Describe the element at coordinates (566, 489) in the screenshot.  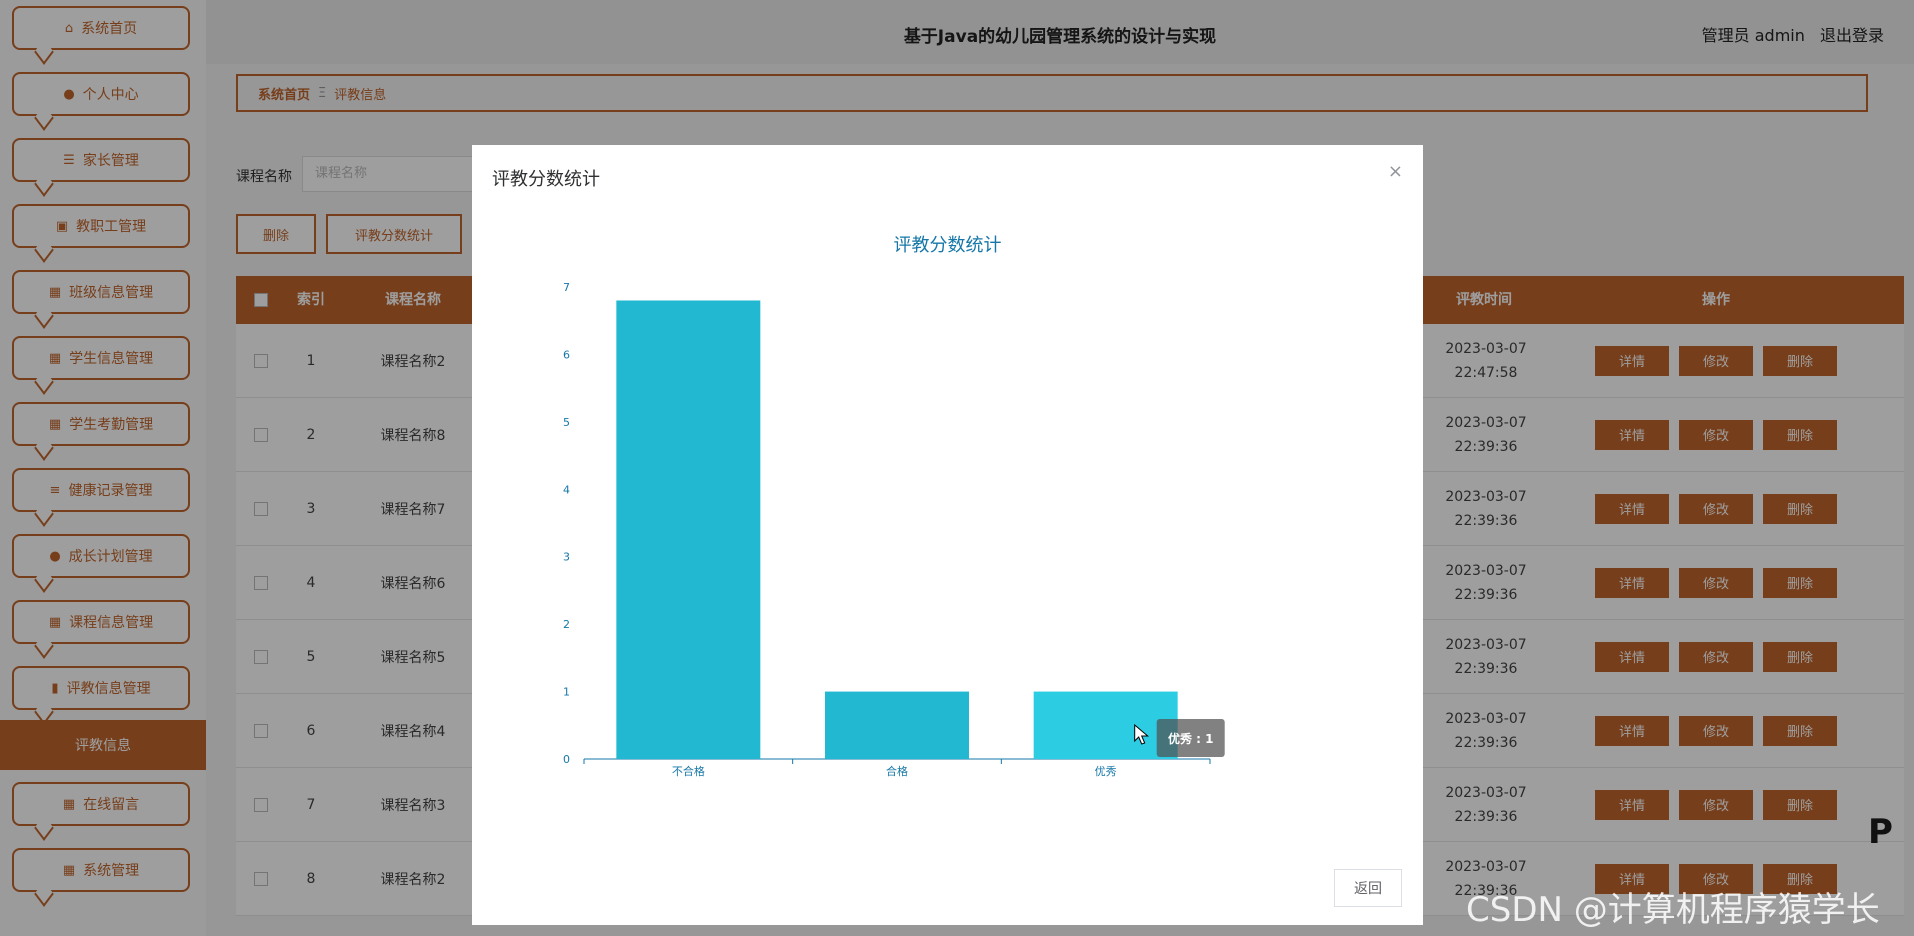
I see `y-tick-label: 4` at that location.